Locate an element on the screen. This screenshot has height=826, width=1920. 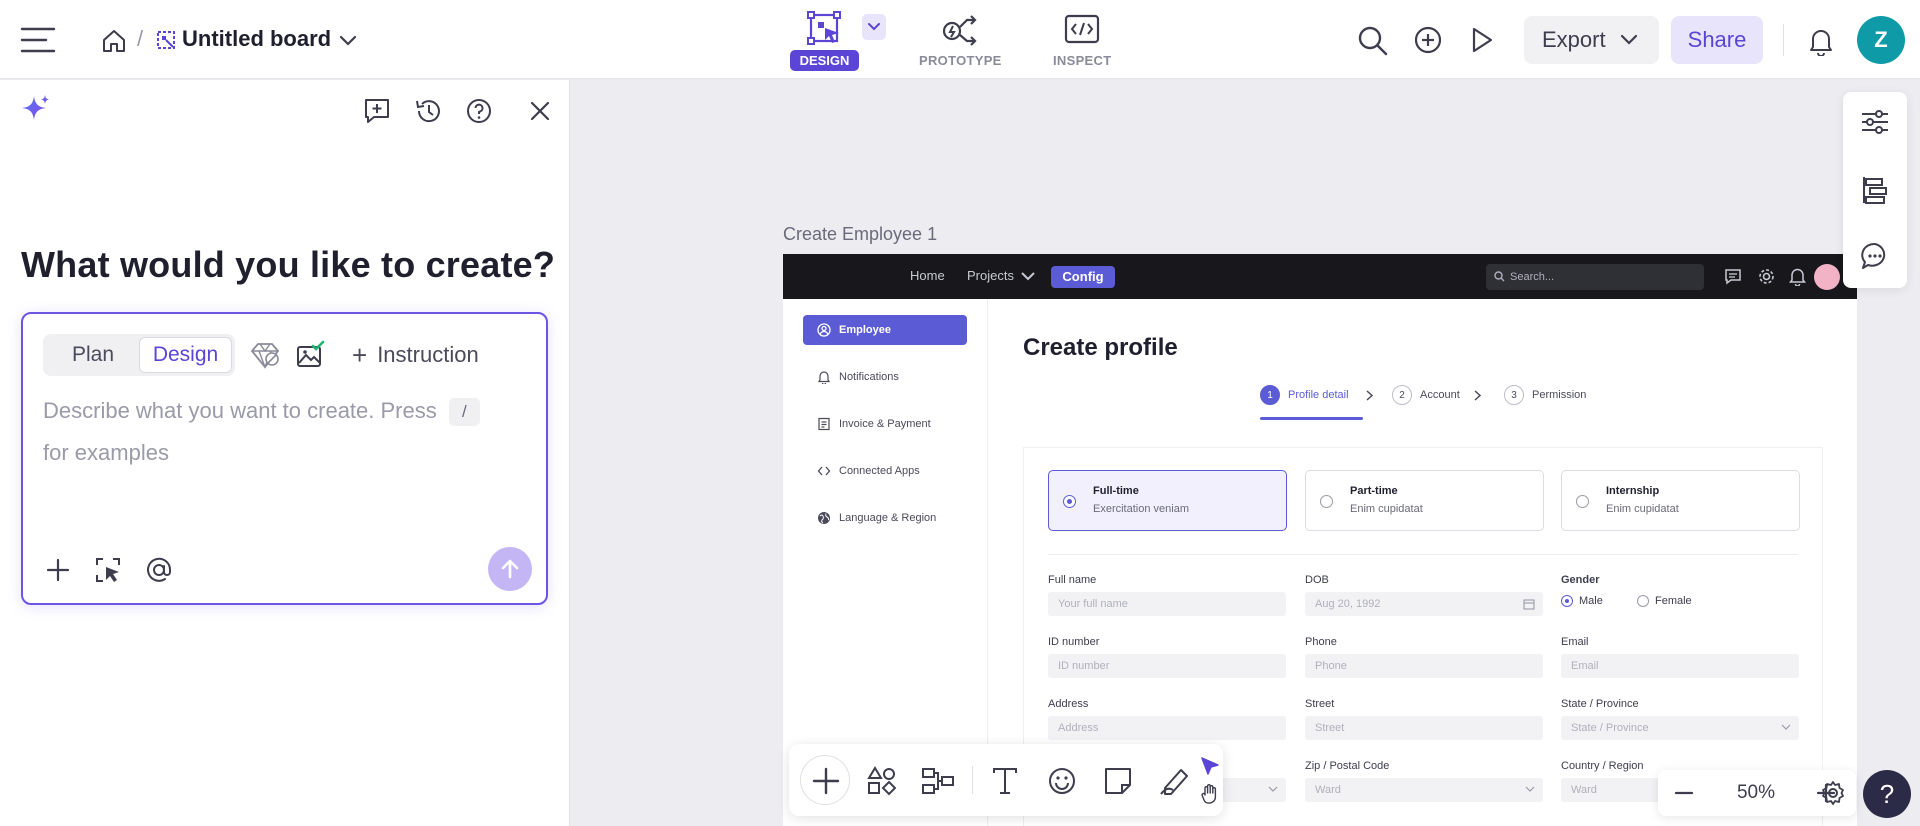
gender-male-radio: Male is located at coordinates (1582, 601).